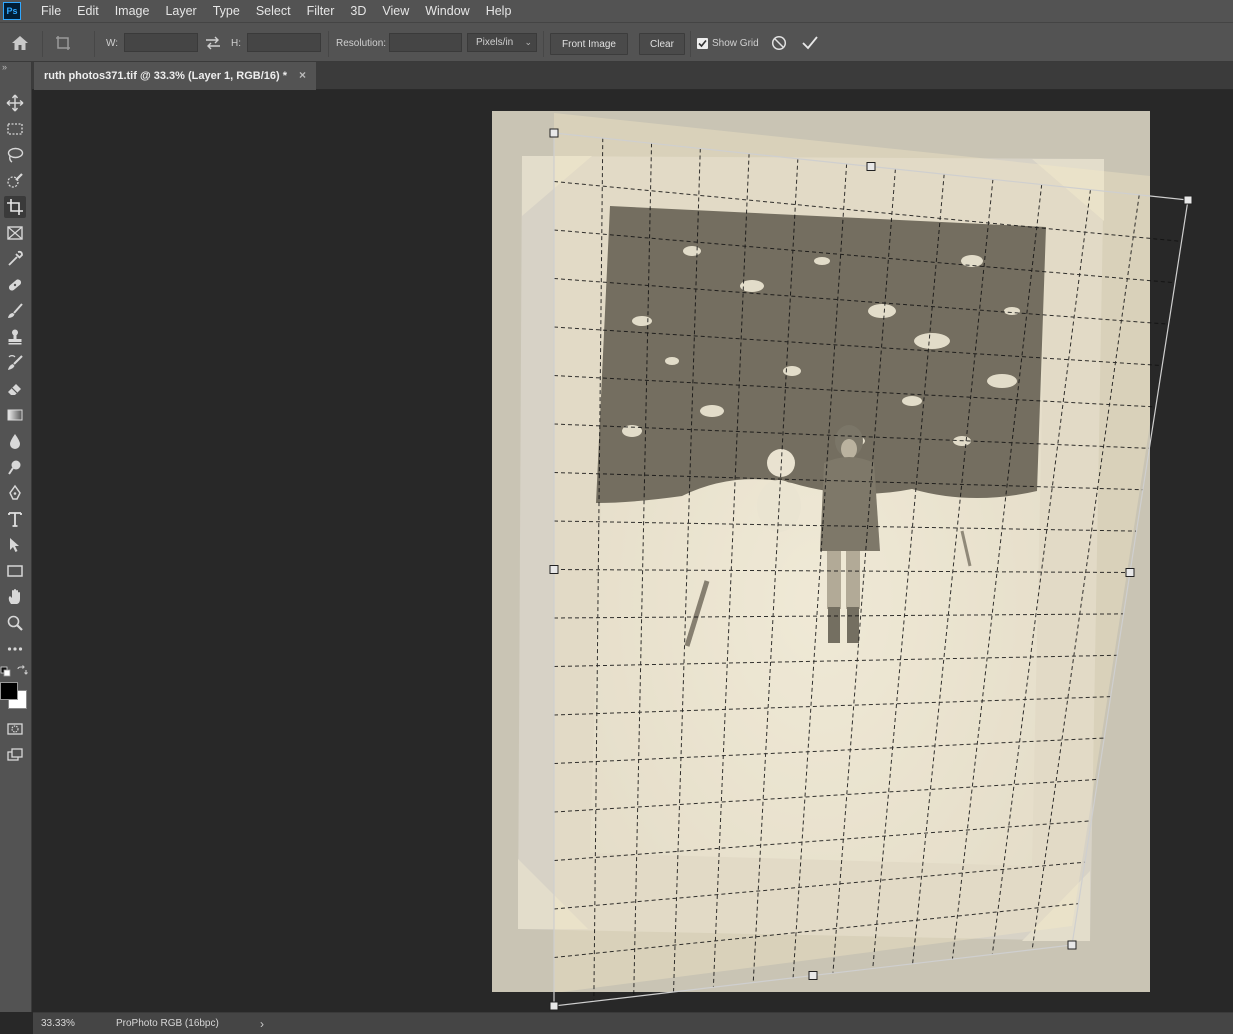 The width and height of the screenshot is (1233, 1034). Describe the element at coordinates (15, 519) in the screenshot. I see `type-tool-icon` at that location.